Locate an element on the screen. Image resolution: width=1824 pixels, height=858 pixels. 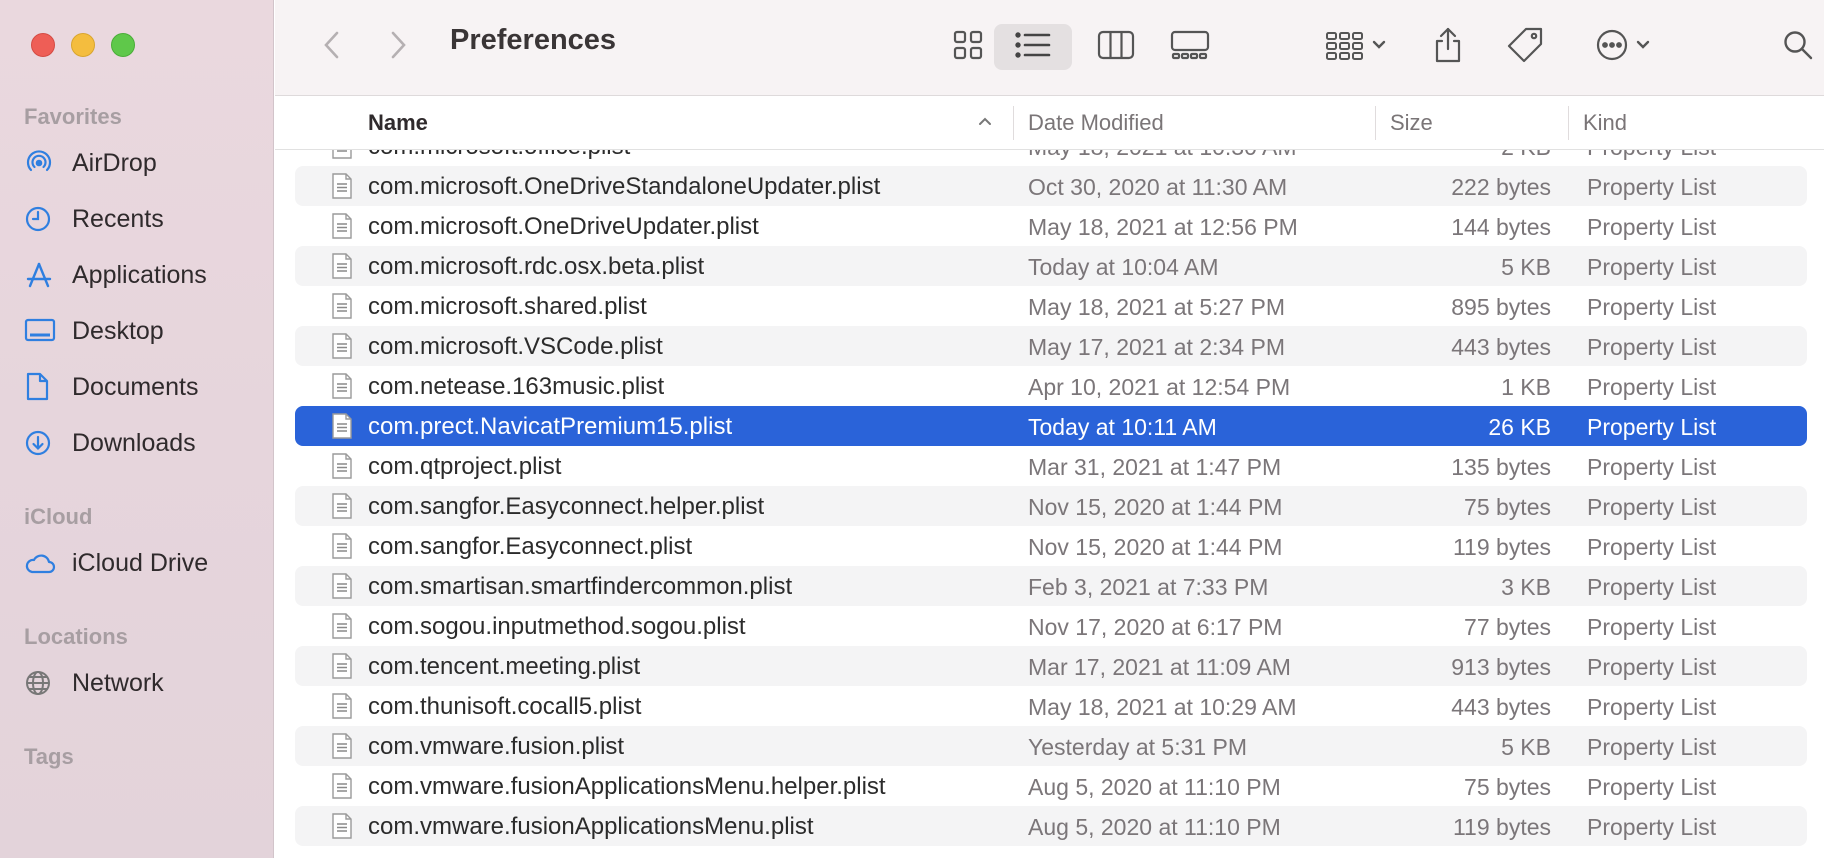
sidebar-item-downloads: Downloads is located at coordinates (144, 443).